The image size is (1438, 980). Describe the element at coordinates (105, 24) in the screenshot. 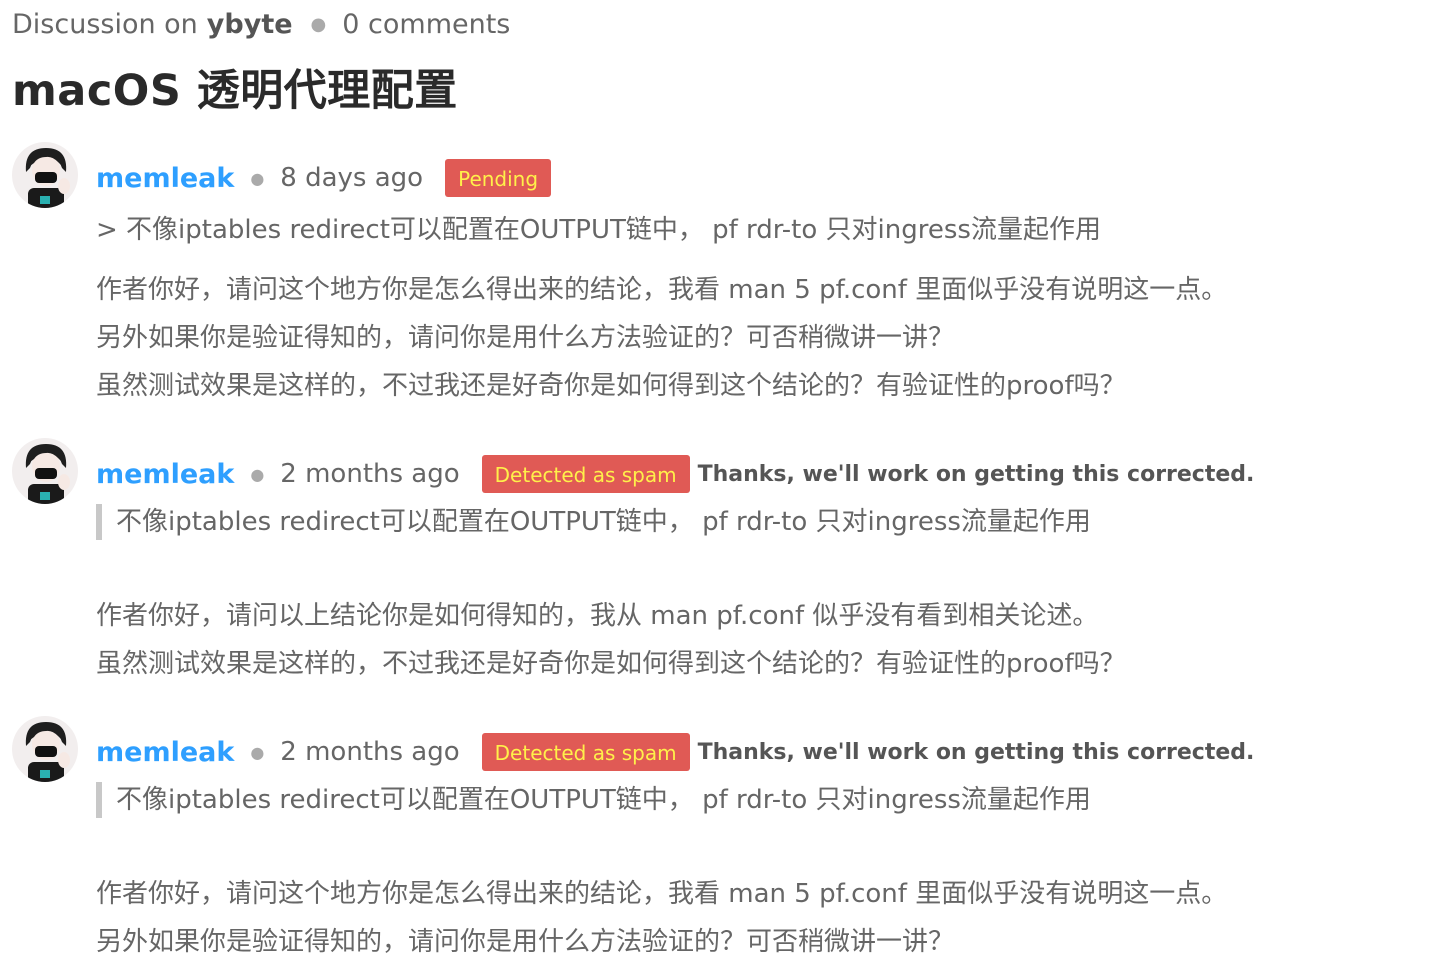

I see `discussion-prefix: Discussion on` at that location.